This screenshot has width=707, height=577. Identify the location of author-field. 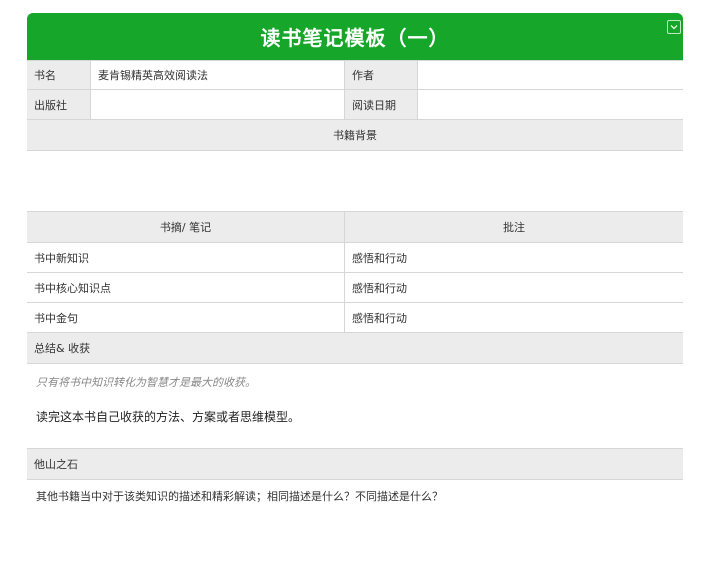
(550, 75).